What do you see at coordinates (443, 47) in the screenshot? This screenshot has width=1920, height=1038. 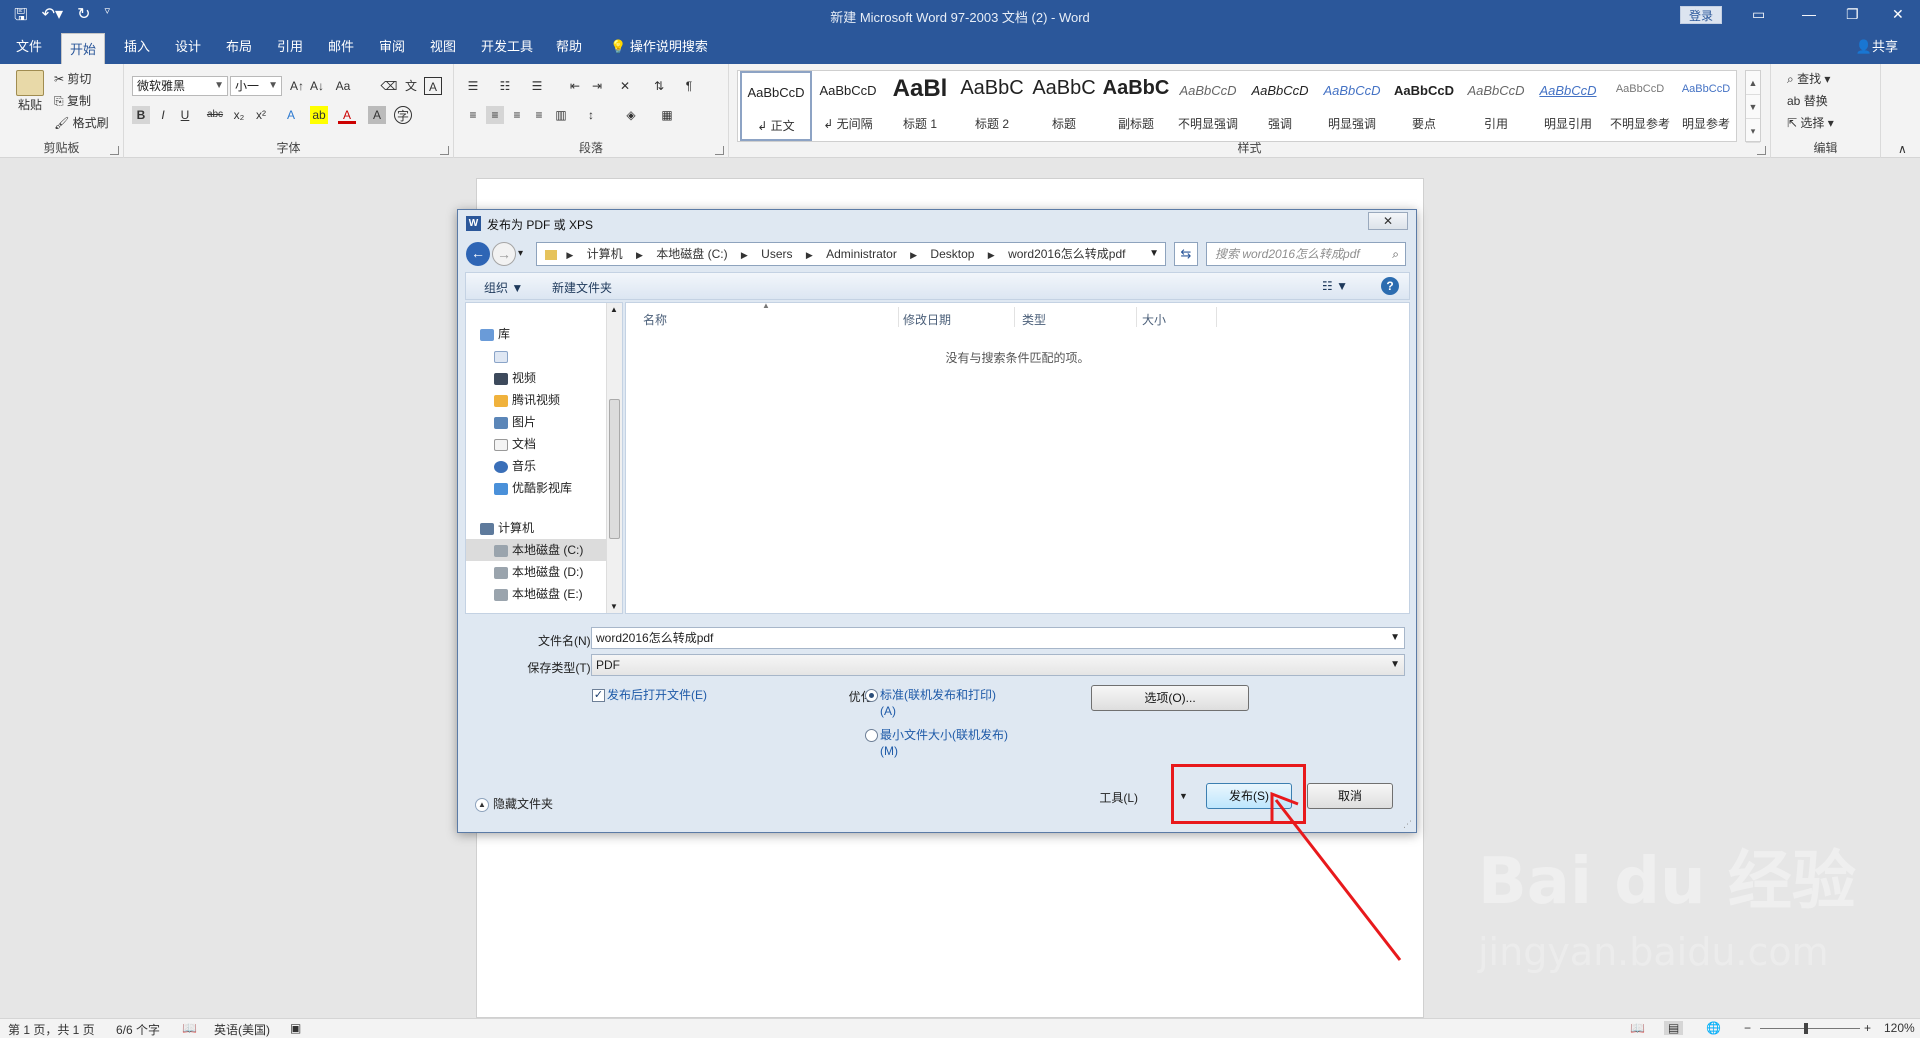 I see `tab-view: 视图` at bounding box center [443, 47].